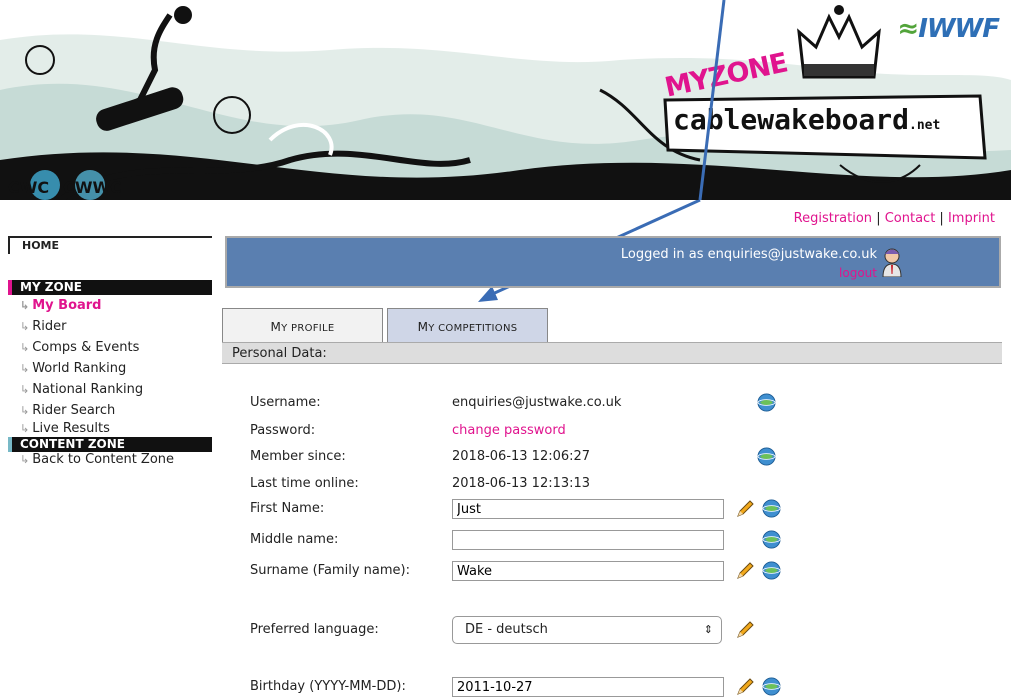 The width and height of the screenshot is (1011, 697). What do you see at coordinates (294, 539) in the screenshot?
I see `middle-name-label: Middle name:` at bounding box center [294, 539].